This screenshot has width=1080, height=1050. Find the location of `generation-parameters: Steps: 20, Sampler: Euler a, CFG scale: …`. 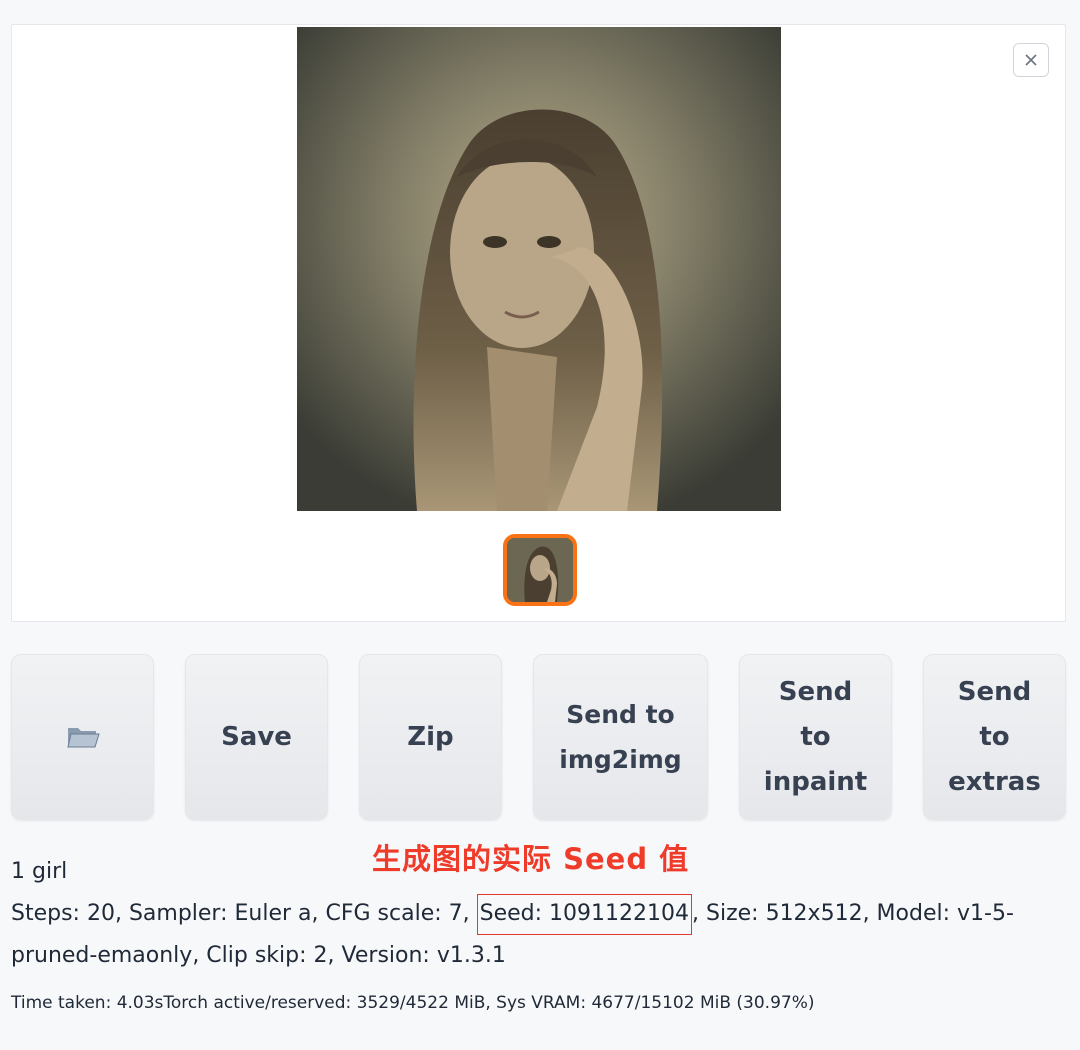

generation-parameters: Steps: 20, Sampler: Euler a, CFG scale: … is located at coordinates (541, 935).